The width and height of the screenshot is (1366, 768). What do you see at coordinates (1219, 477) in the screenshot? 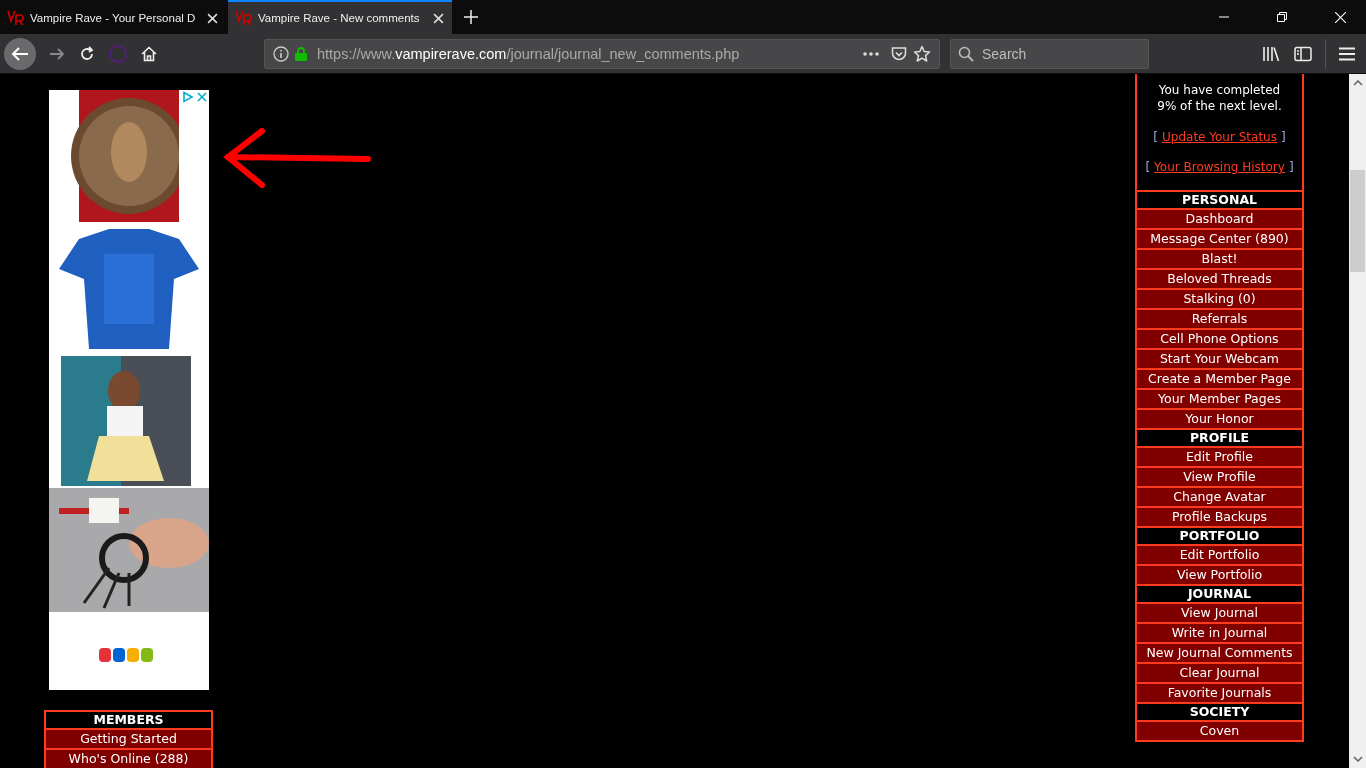
I see `menu-item: View Profile` at bounding box center [1219, 477].